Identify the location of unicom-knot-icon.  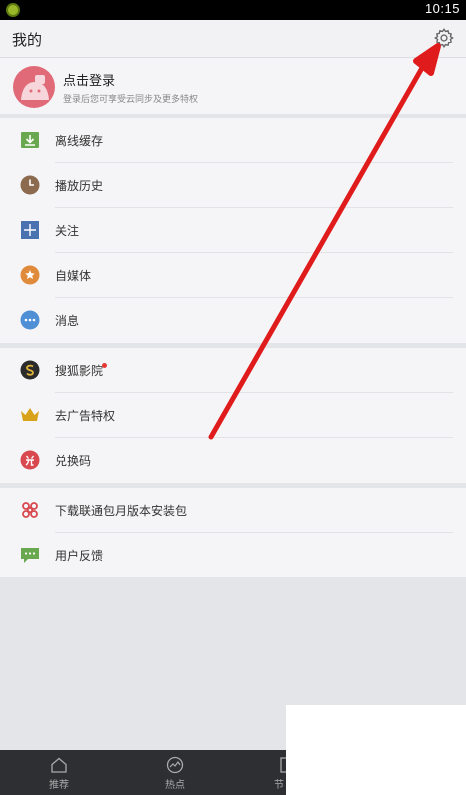
(30, 510).